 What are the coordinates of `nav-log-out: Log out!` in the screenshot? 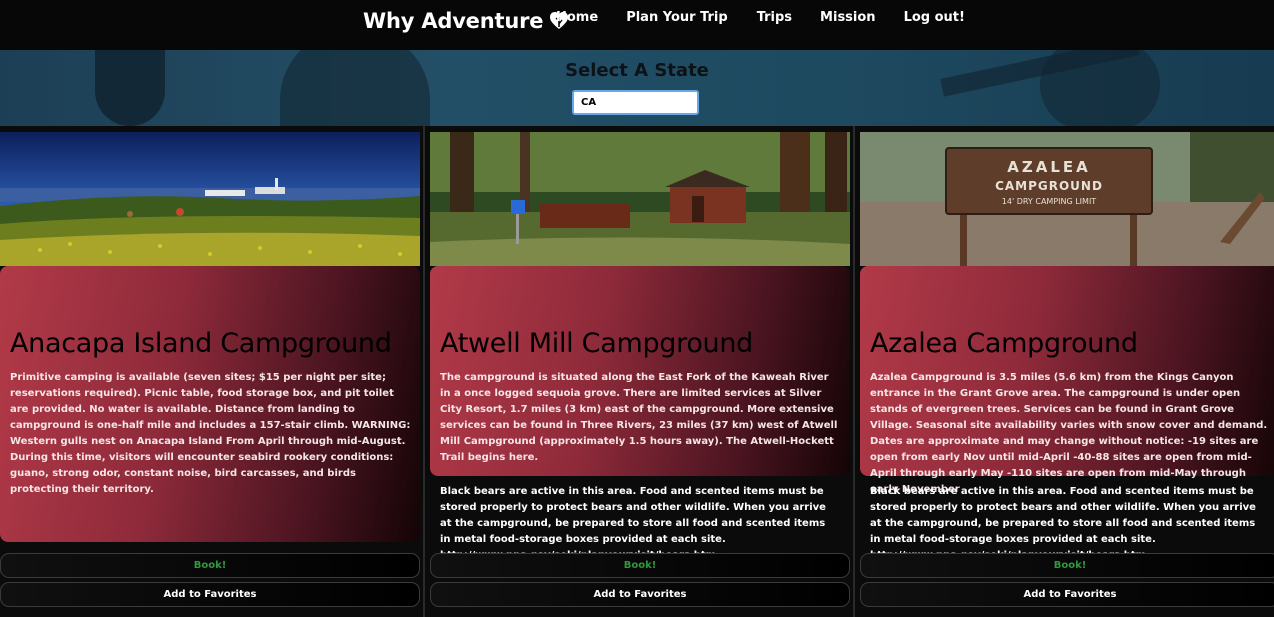 It's located at (934, 17).